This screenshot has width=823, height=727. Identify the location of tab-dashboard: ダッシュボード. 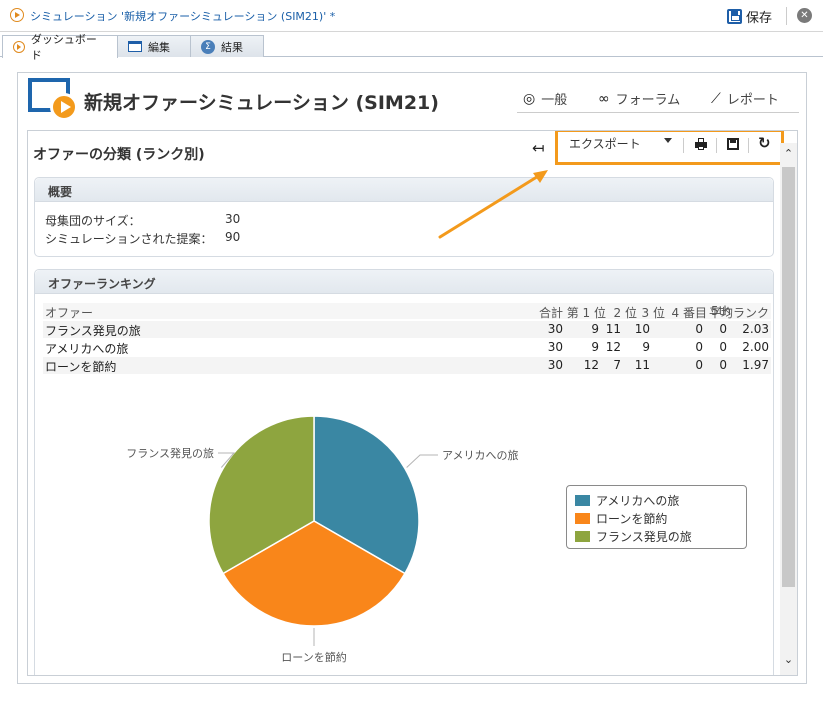
(60, 47).